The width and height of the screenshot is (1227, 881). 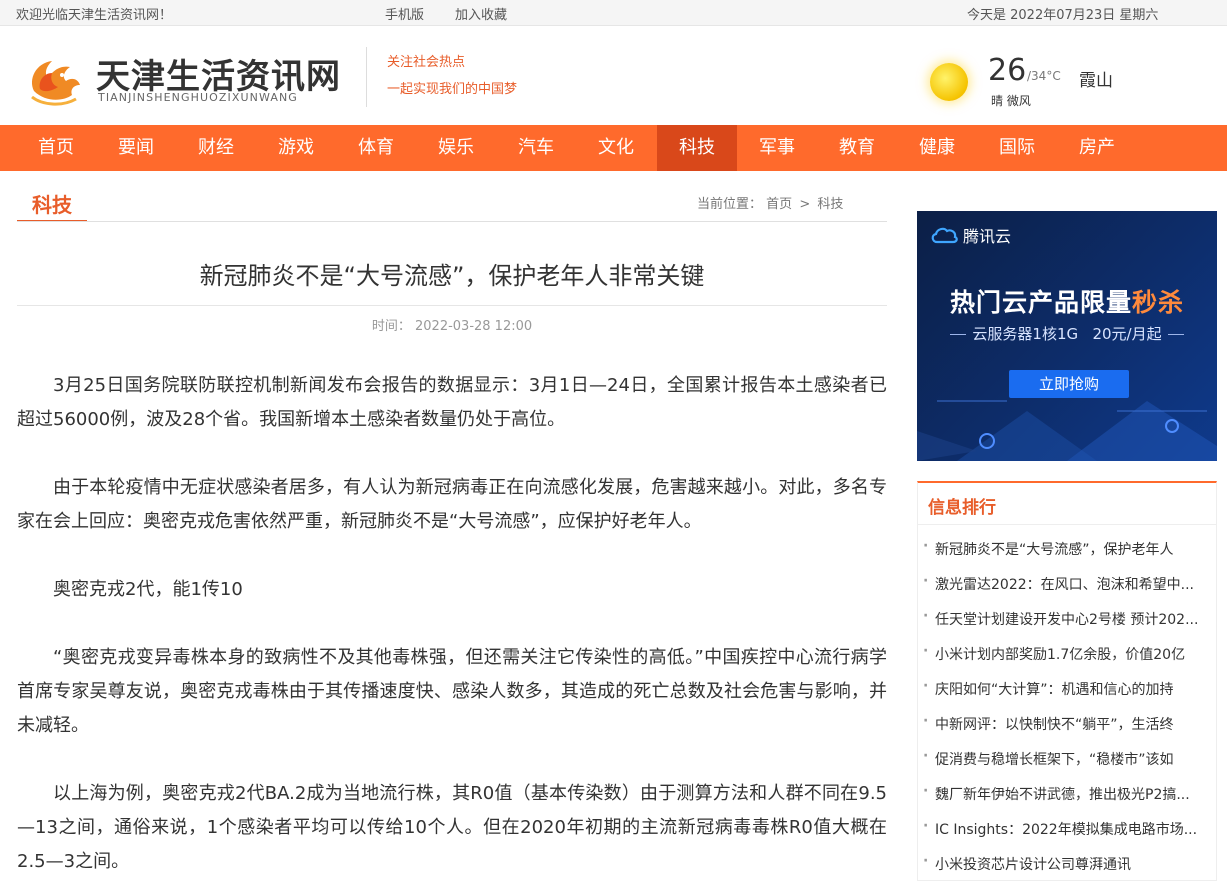 What do you see at coordinates (1127, 334) in the screenshot?
I see `ad-sub-right: 20元/月起` at bounding box center [1127, 334].